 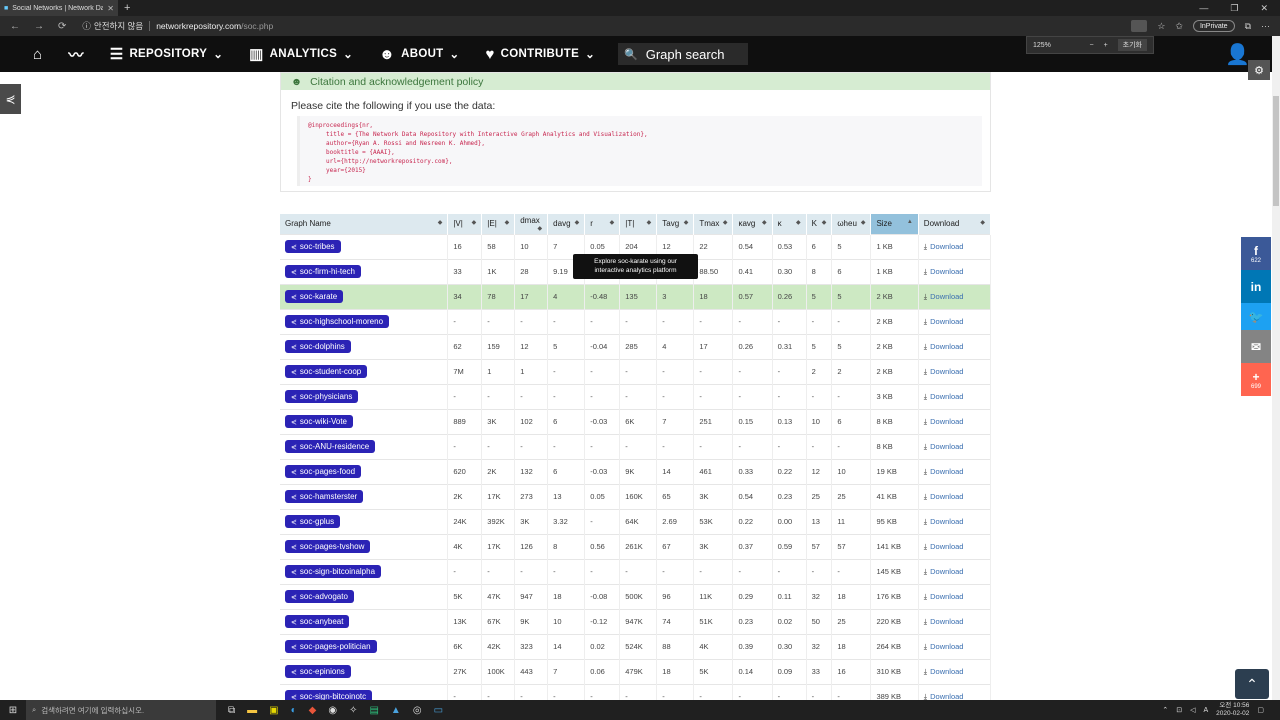 What do you see at coordinates (789, 224) in the screenshot?
I see `column-header: κ ◆` at bounding box center [789, 224].